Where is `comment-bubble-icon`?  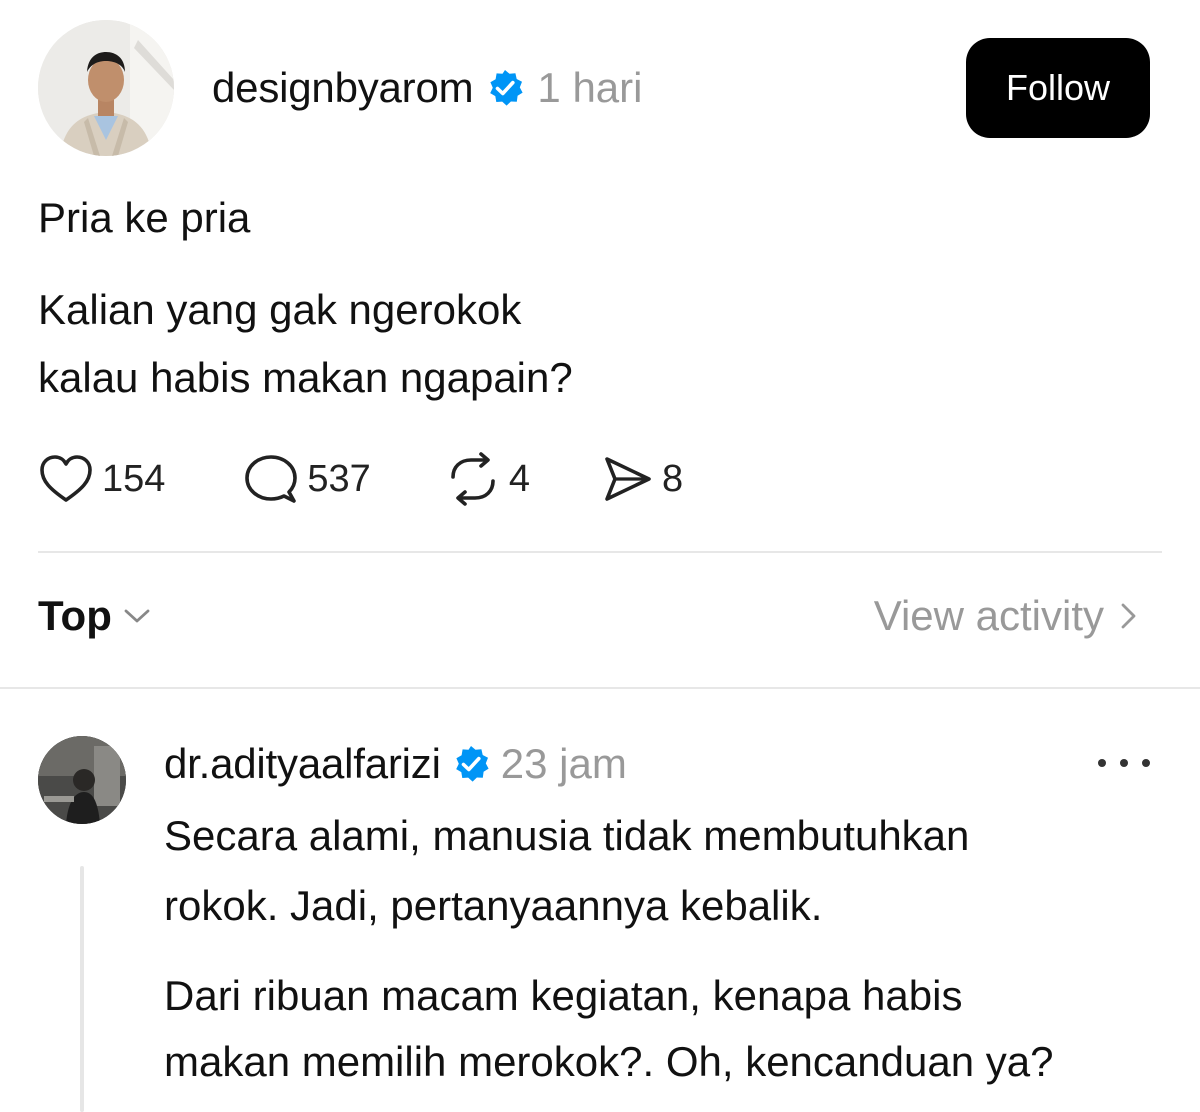
comment-bubble-icon is located at coordinates (271, 479).